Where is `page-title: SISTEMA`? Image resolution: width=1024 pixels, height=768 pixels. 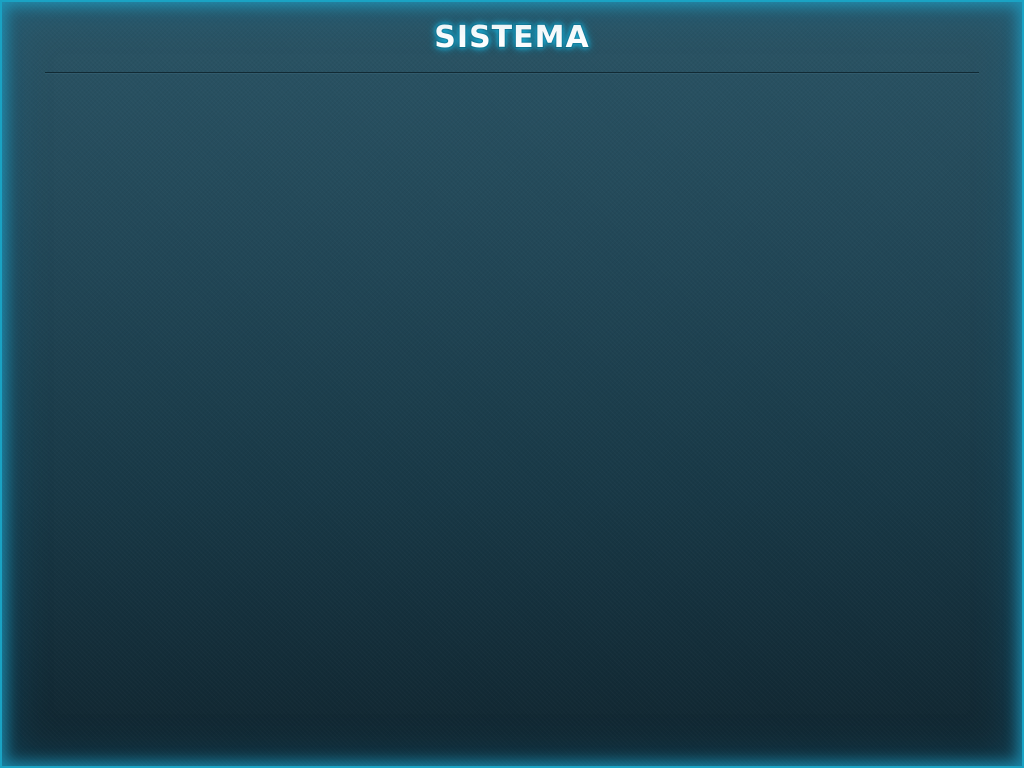
page-title: SISTEMA is located at coordinates (512, 37).